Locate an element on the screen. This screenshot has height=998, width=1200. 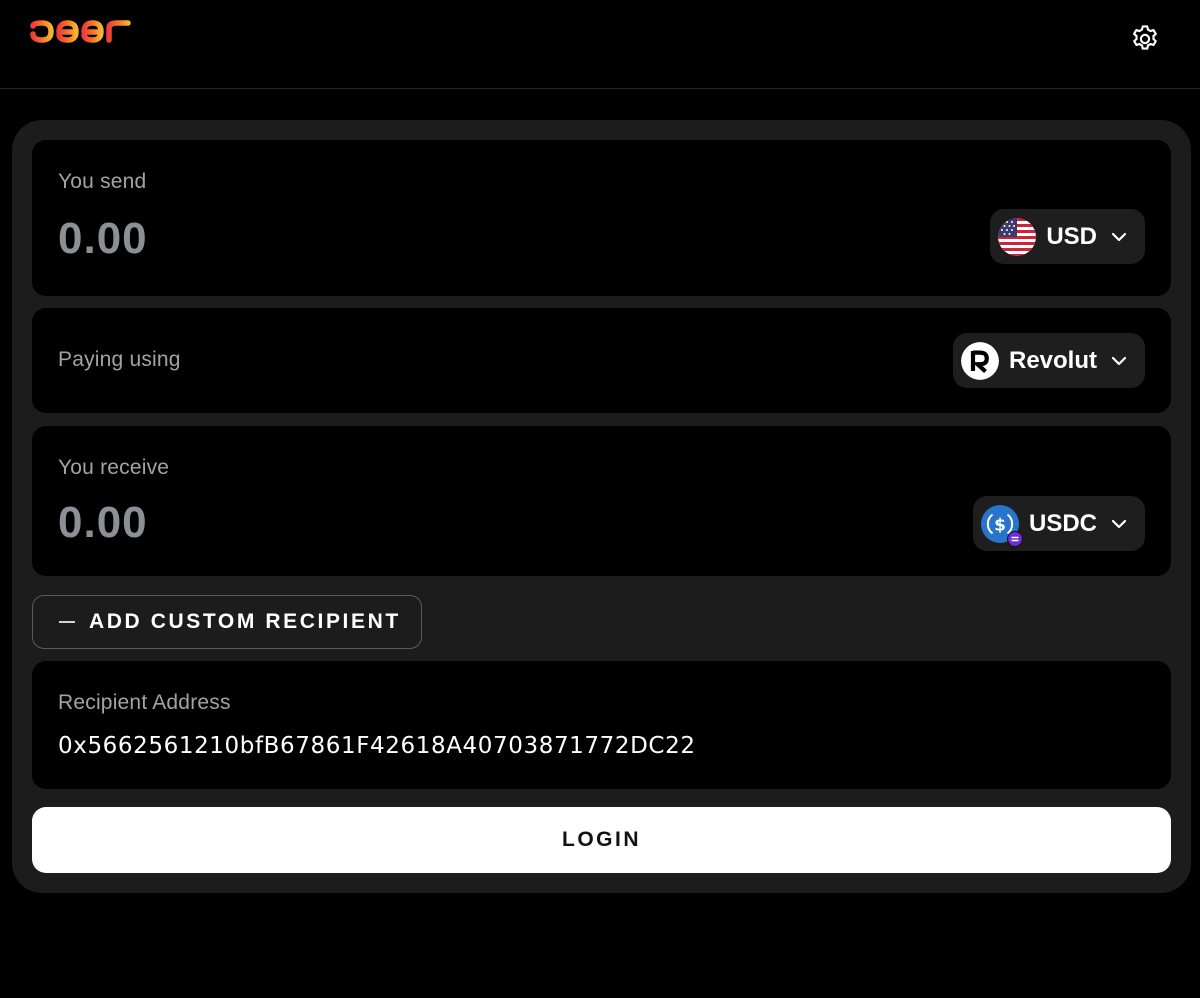
send-card: You send 0.00 USD is located at coordinates (601, 218).